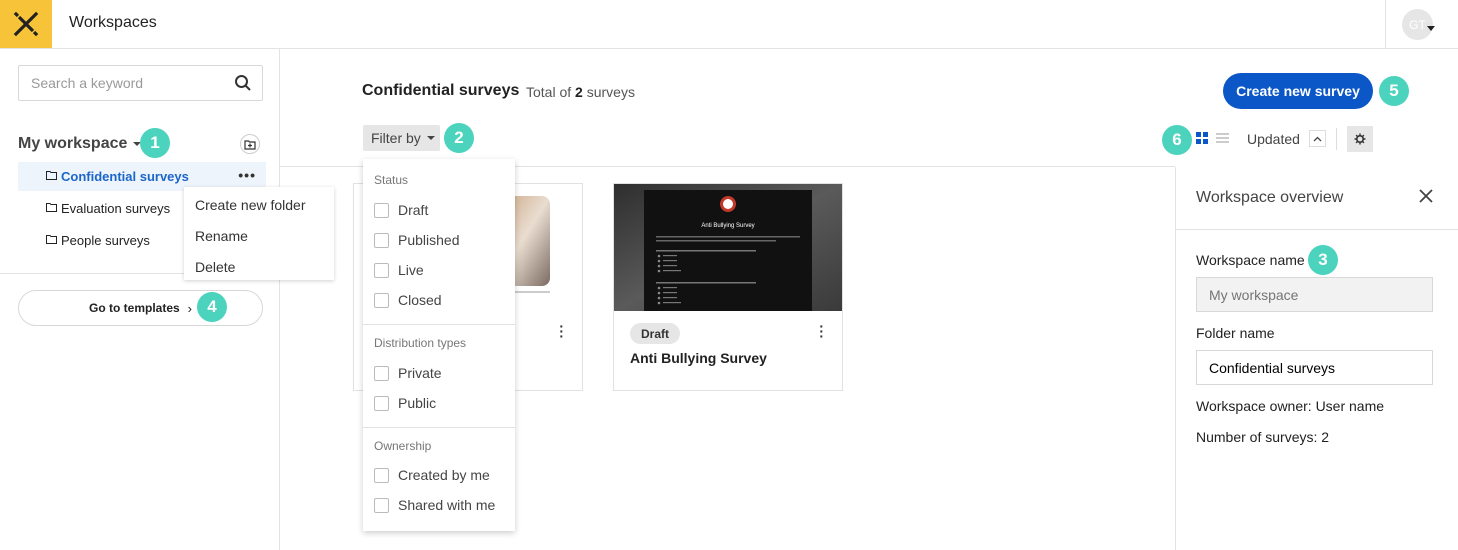 This screenshot has width=1458, height=550. I want to click on top-bar: Workspaces GT, so click(729, 24).